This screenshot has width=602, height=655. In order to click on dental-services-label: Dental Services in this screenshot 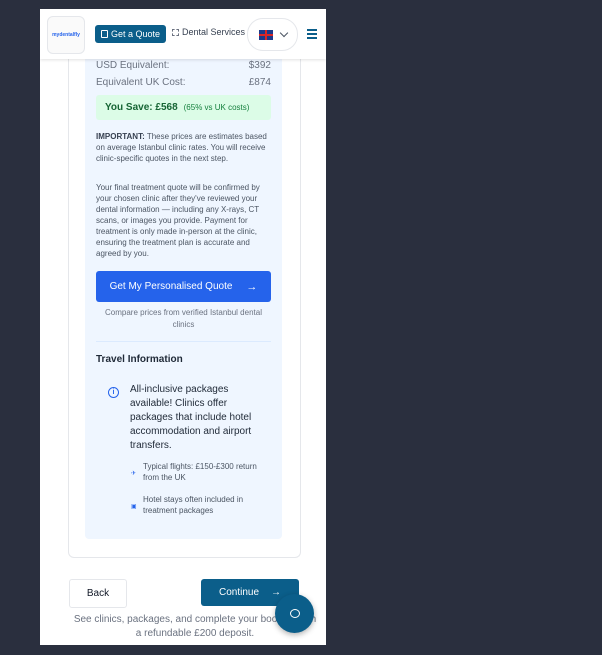, I will do `click(214, 32)`.